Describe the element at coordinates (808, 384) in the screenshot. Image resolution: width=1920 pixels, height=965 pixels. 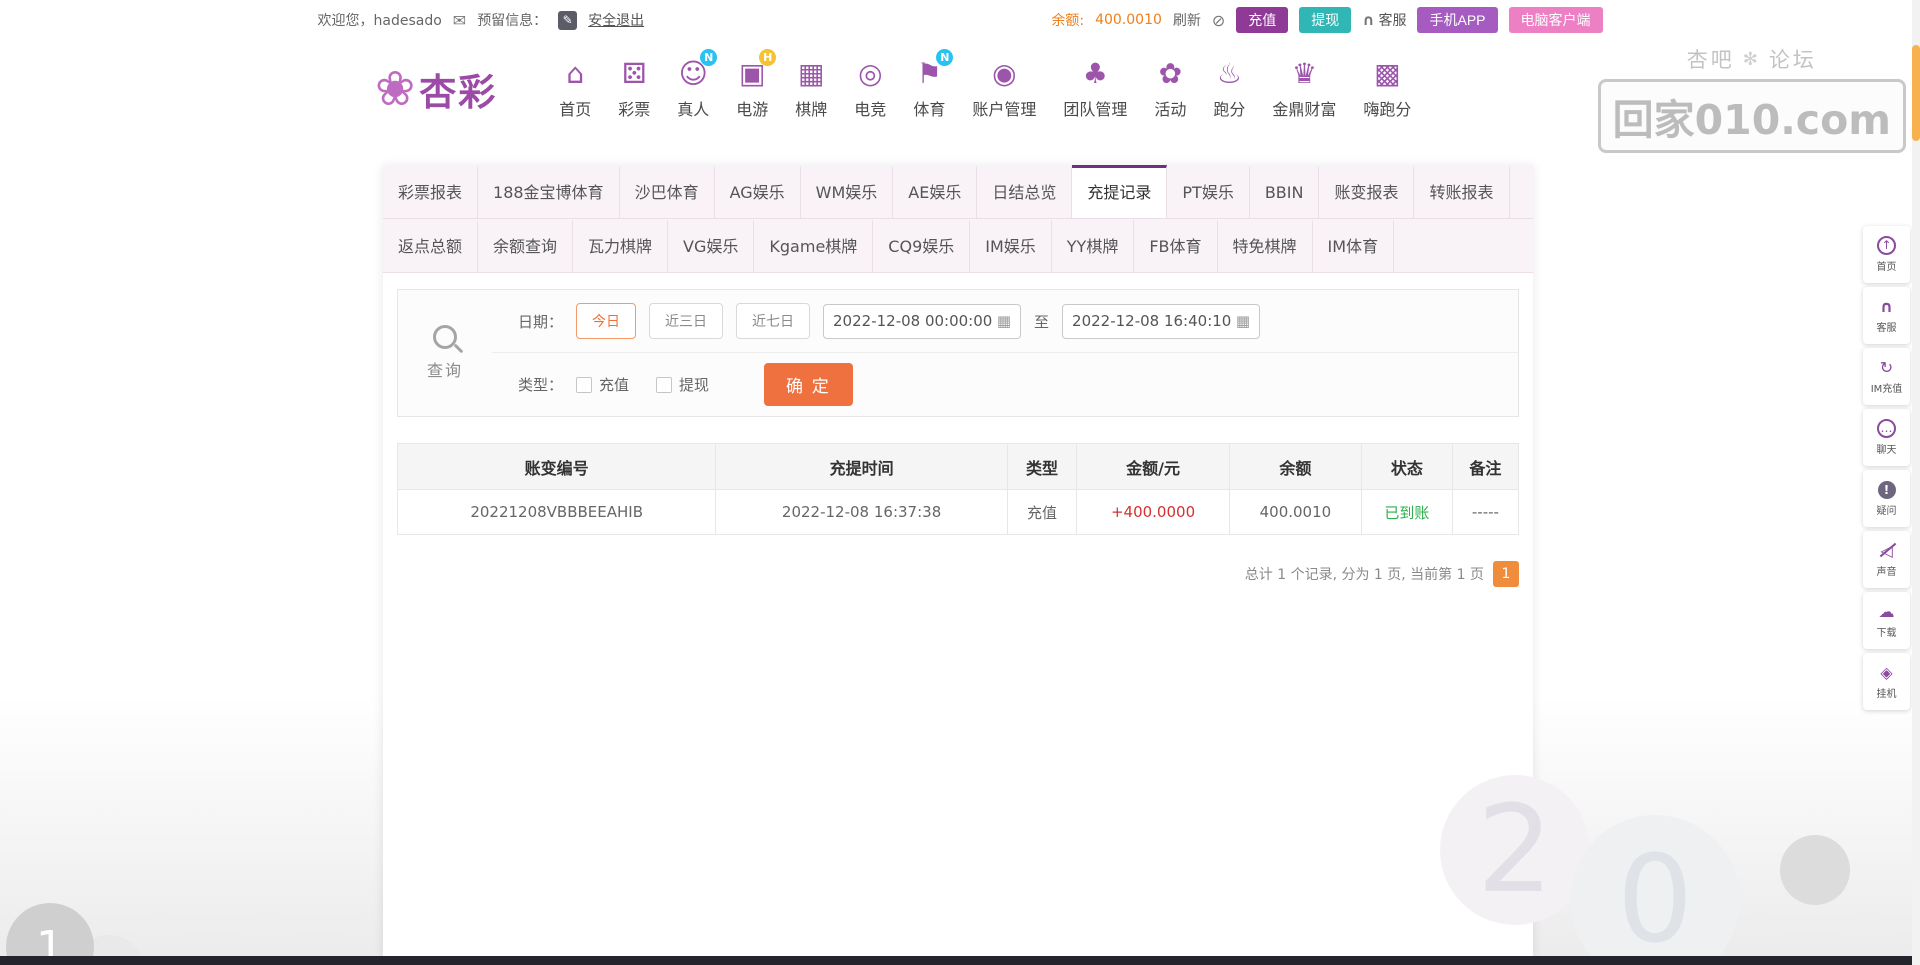
I see `confirm-button: 确 定` at that location.